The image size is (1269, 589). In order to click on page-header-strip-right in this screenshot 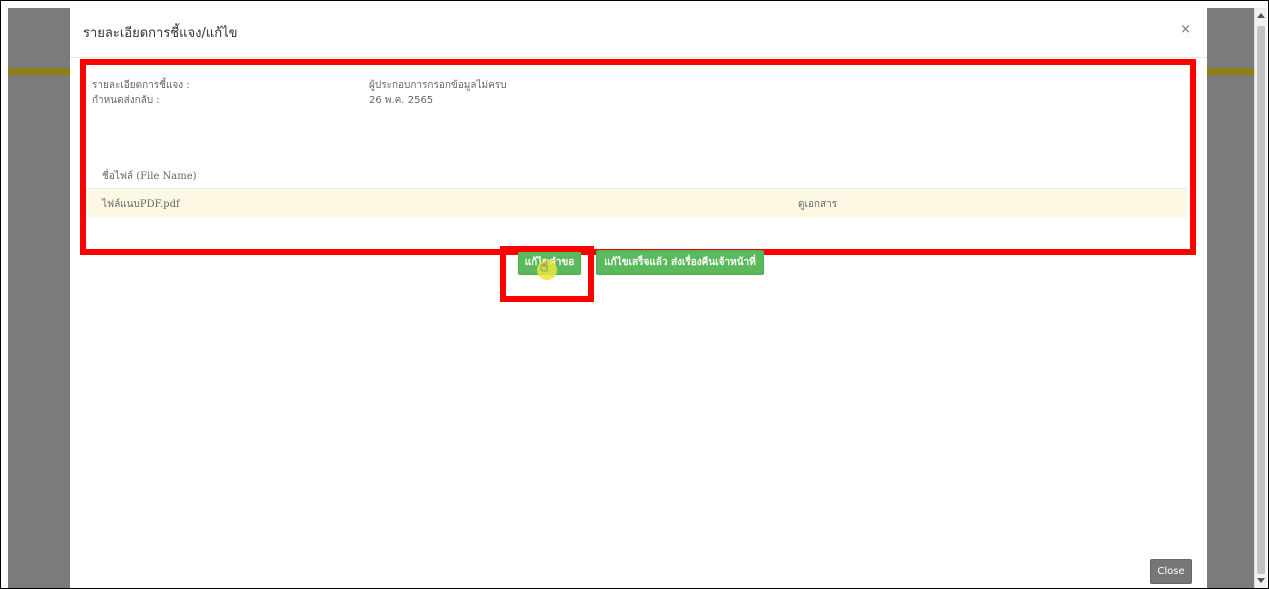, I will do `click(1230, 71)`.